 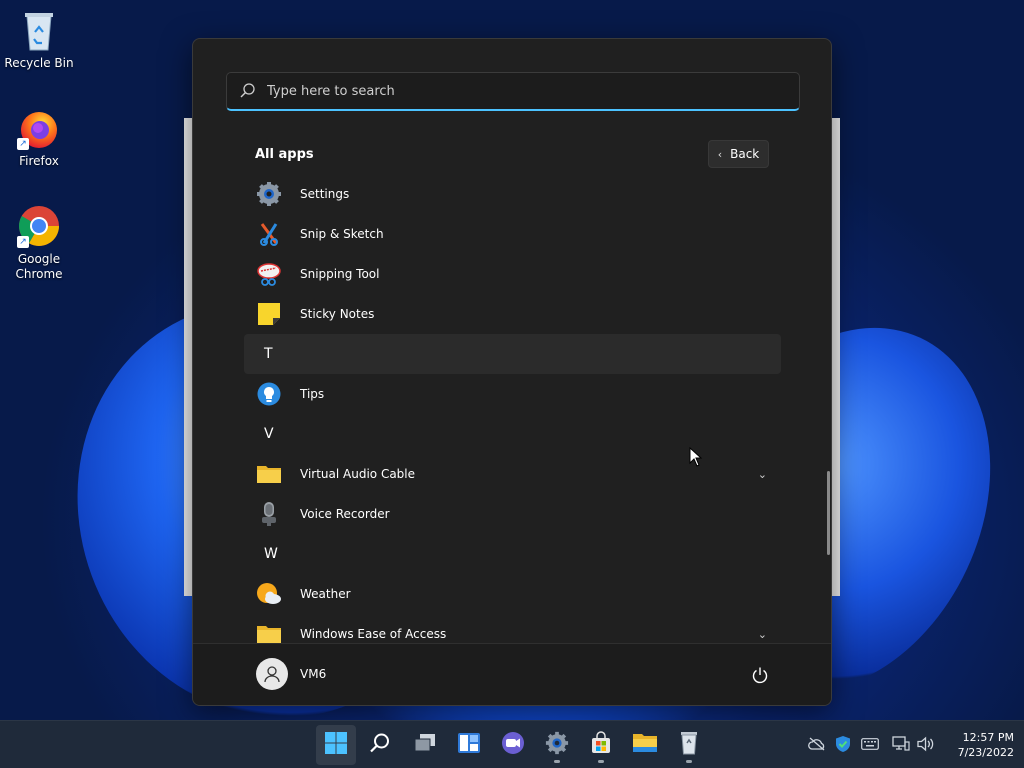 What do you see at coordinates (985, 752) in the screenshot?
I see `clock-date: 7/23/2022` at bounding box center [985, 752].